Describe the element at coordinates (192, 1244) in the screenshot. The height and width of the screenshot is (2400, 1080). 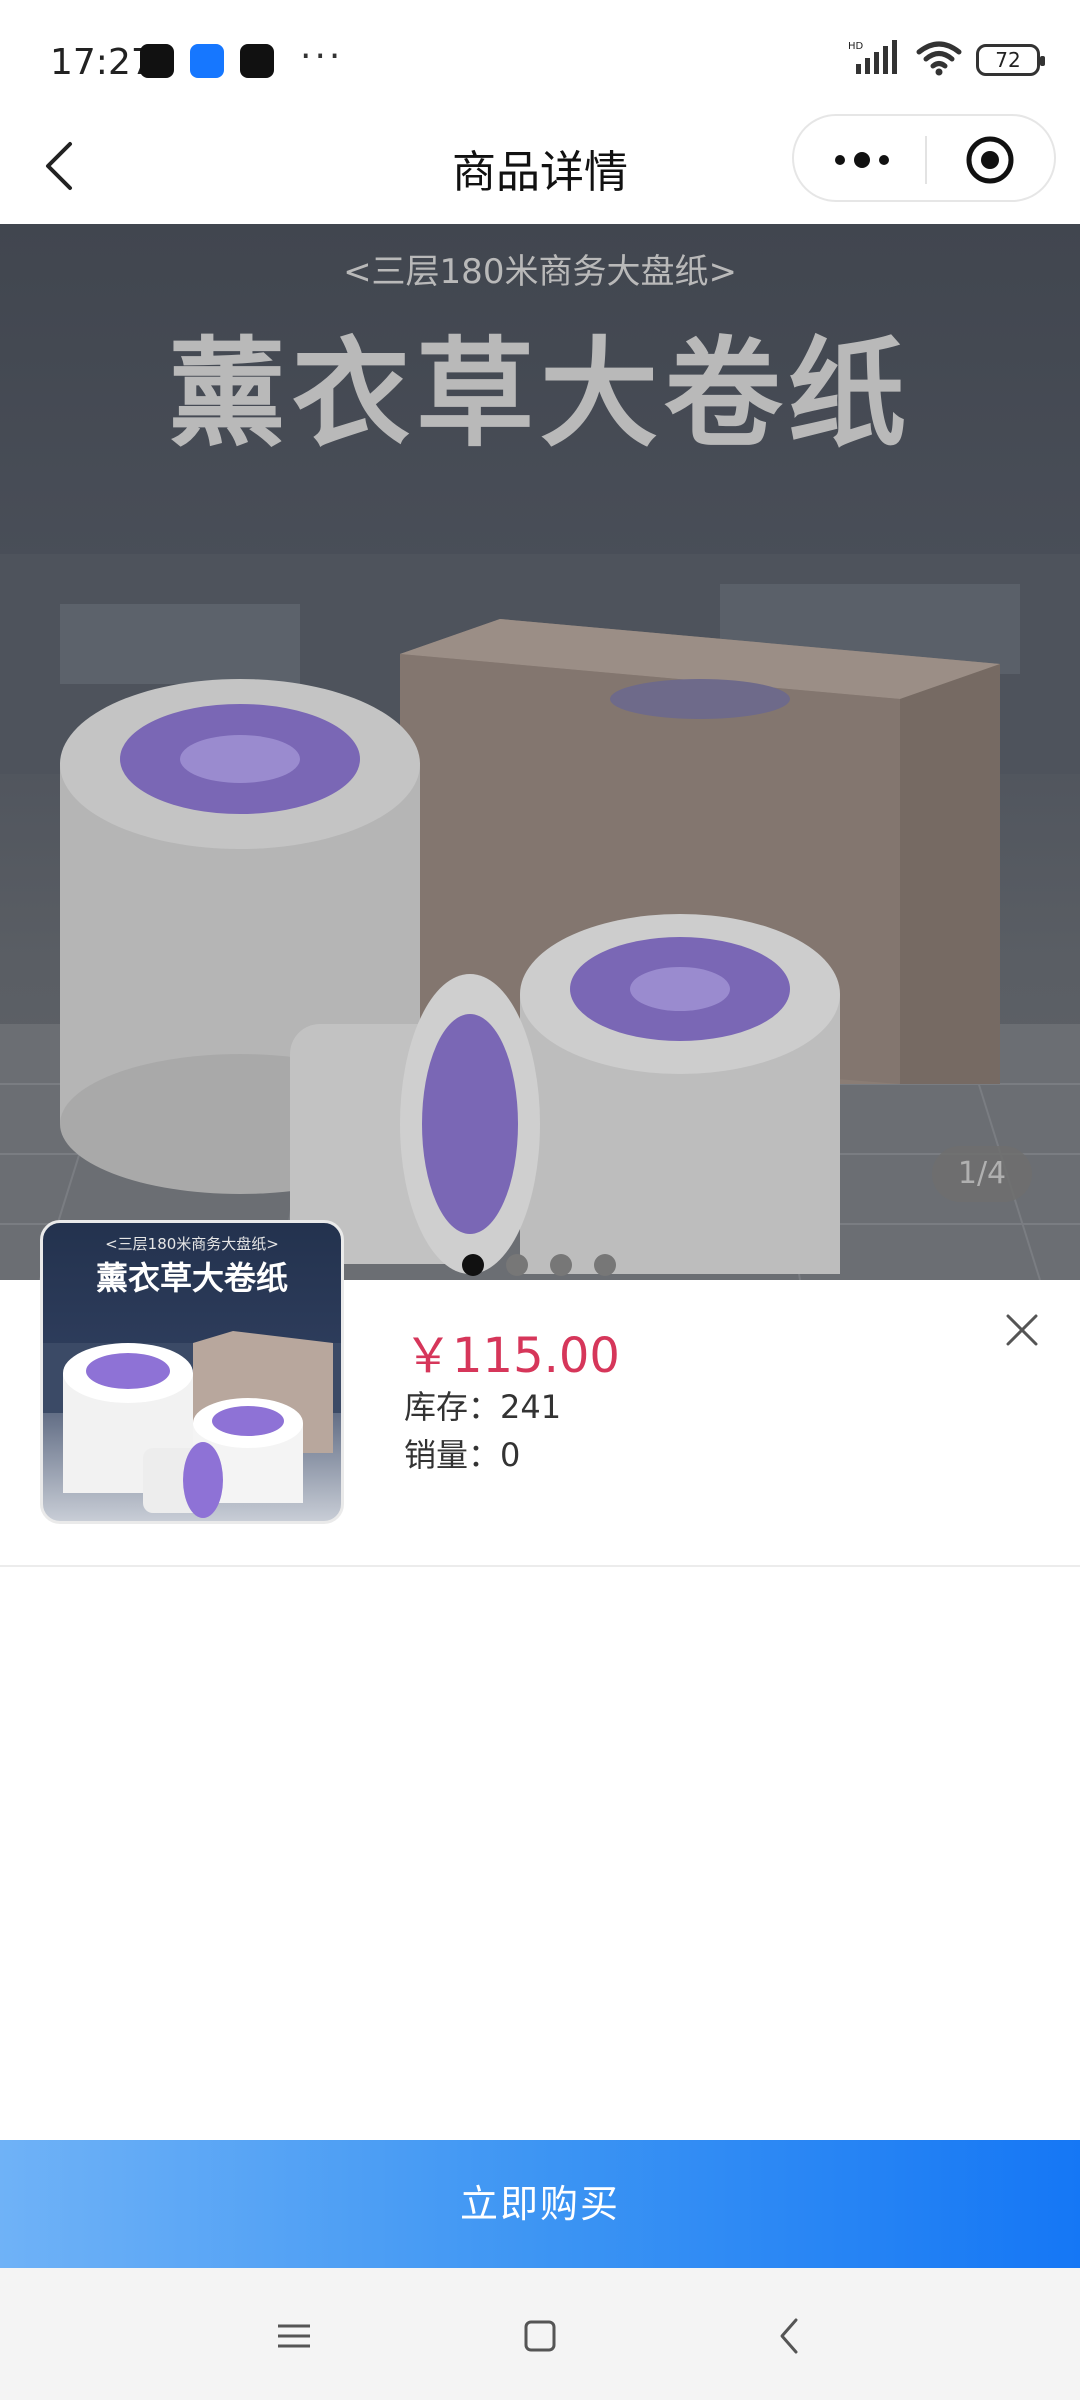
I see `thumbnail-subtitle: <三层180米商务大盘纸>` at that location.